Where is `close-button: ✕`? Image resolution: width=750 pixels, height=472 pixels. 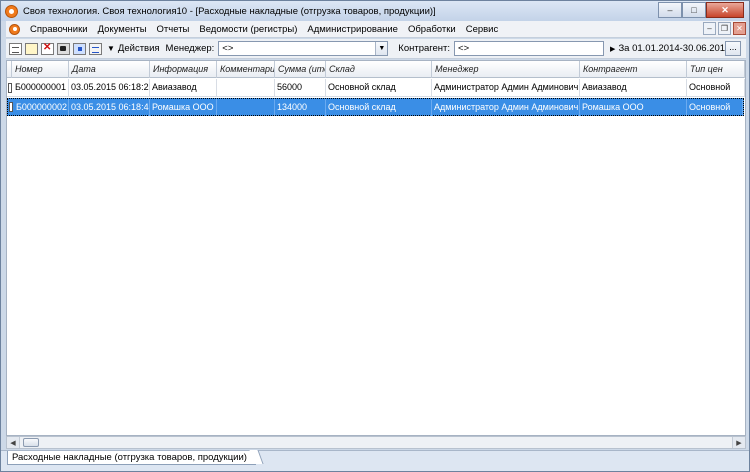
close-button: ✕ is located at coordinates (725, 10).